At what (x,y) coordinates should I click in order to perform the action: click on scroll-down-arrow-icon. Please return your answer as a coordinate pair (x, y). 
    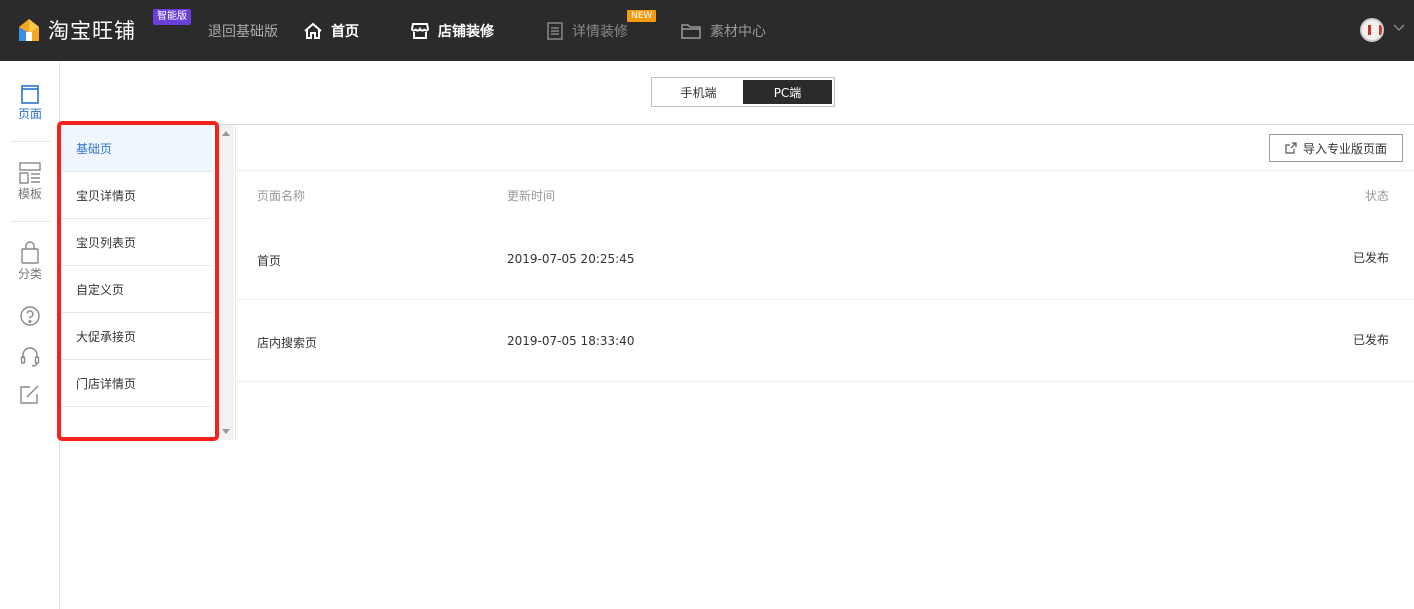
    Looking at the image, I should click on (226, 431).